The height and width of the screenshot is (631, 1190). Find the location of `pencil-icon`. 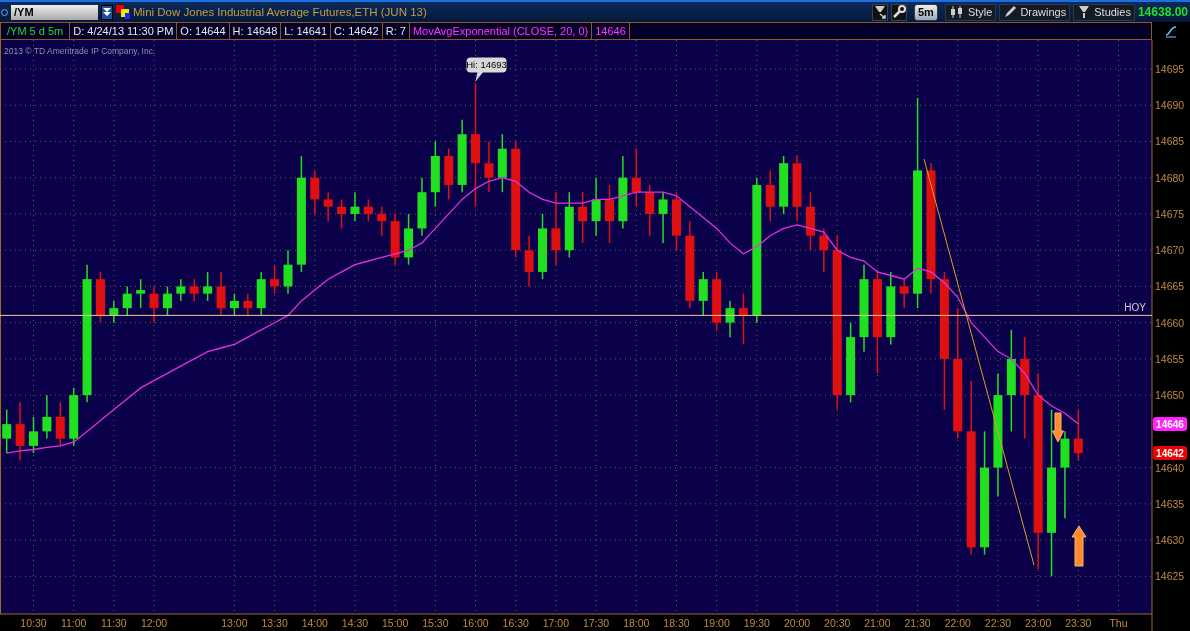

pencil-icon is located at coordinates (1010, 12).